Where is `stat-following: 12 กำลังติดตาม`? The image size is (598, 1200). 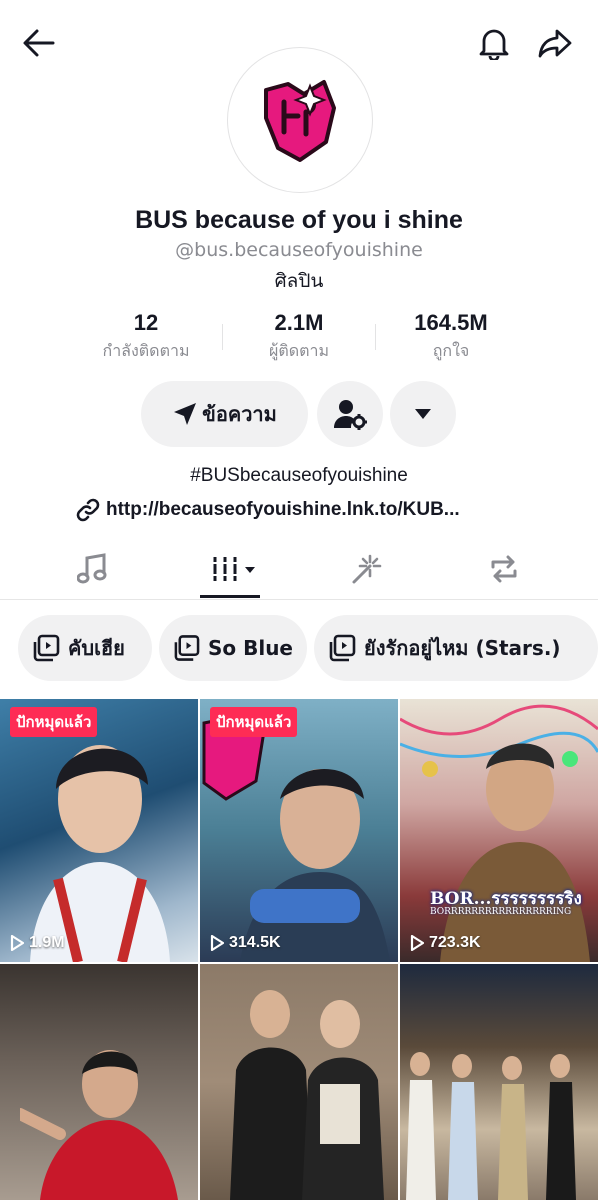
stat-following: 12 กำลังติดตาม is located at coordinates (146, 337).